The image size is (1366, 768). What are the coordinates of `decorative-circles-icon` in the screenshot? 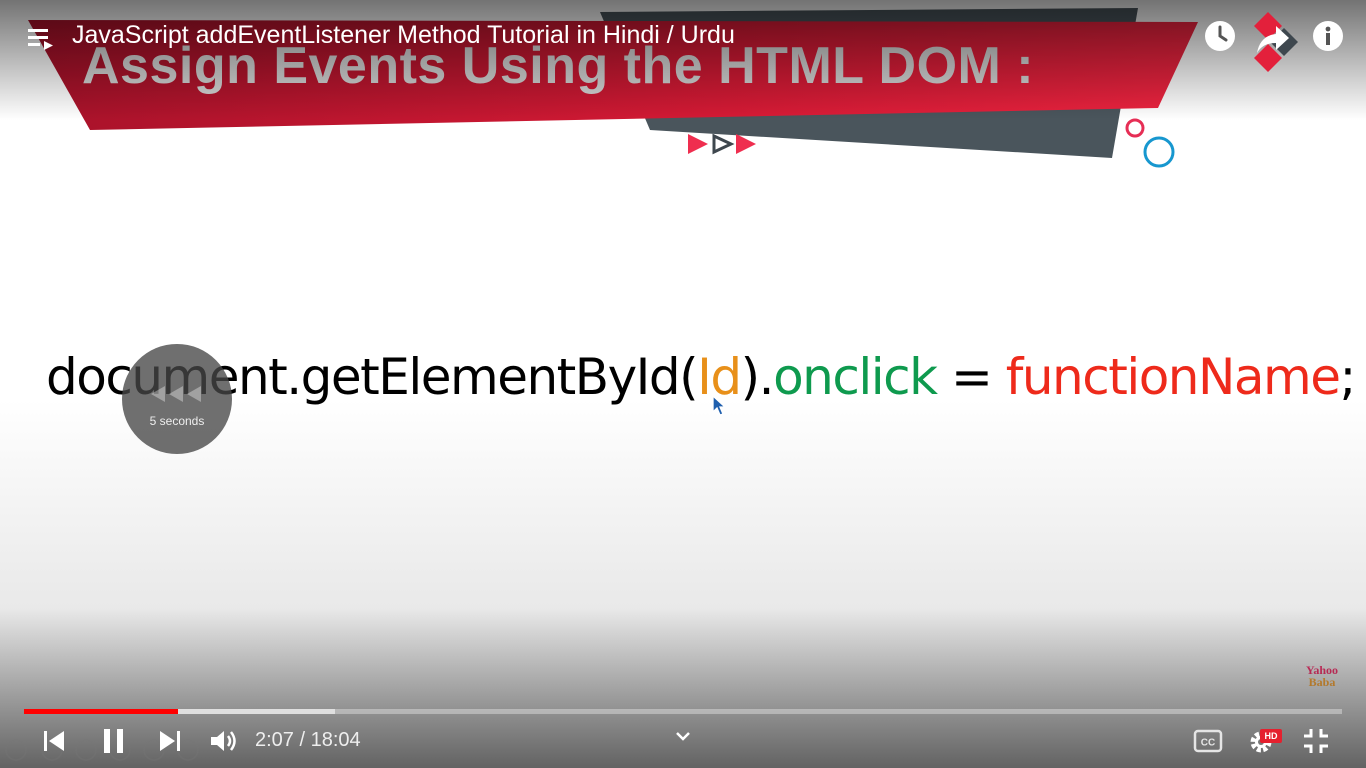 It's located at (1150, 143).